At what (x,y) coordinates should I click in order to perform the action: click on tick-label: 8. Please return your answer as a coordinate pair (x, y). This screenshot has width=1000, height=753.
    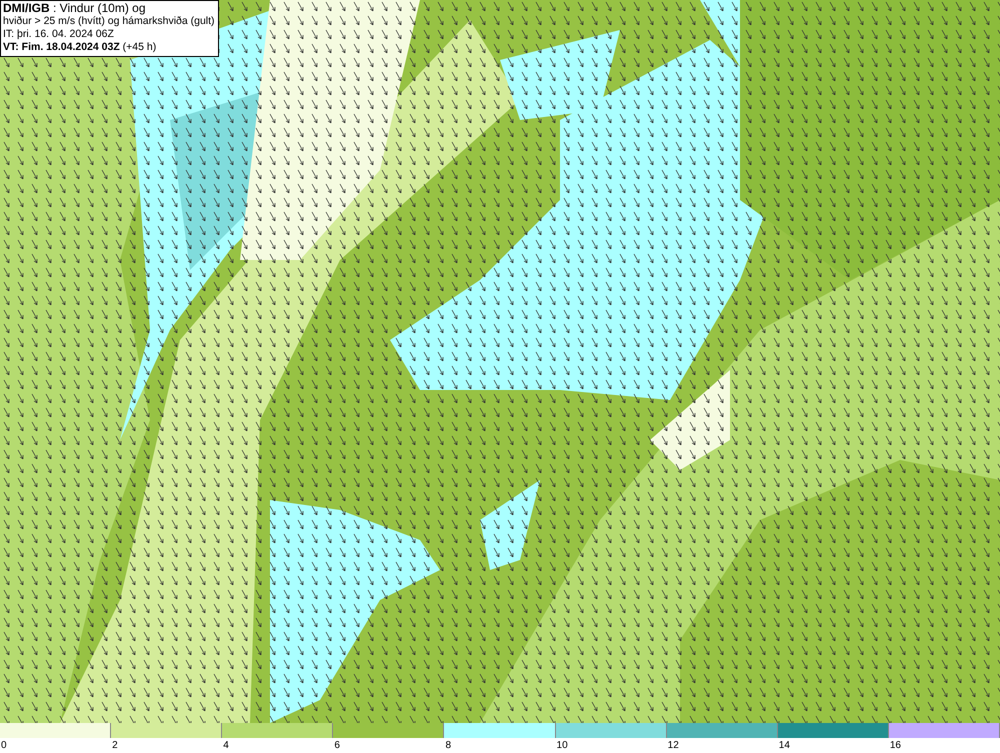
    Looking at the image, I should click on (447, 746).